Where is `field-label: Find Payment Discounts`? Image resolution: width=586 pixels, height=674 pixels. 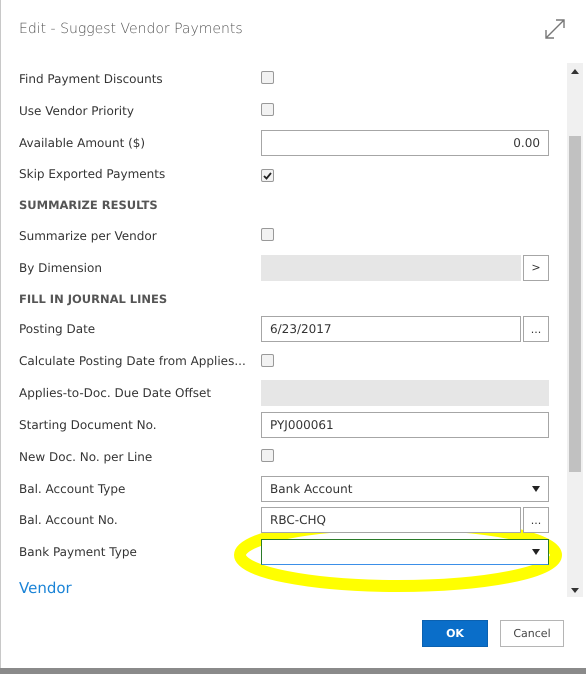 field-label: Find Payment Discounts is located at coordinates (91, 79).